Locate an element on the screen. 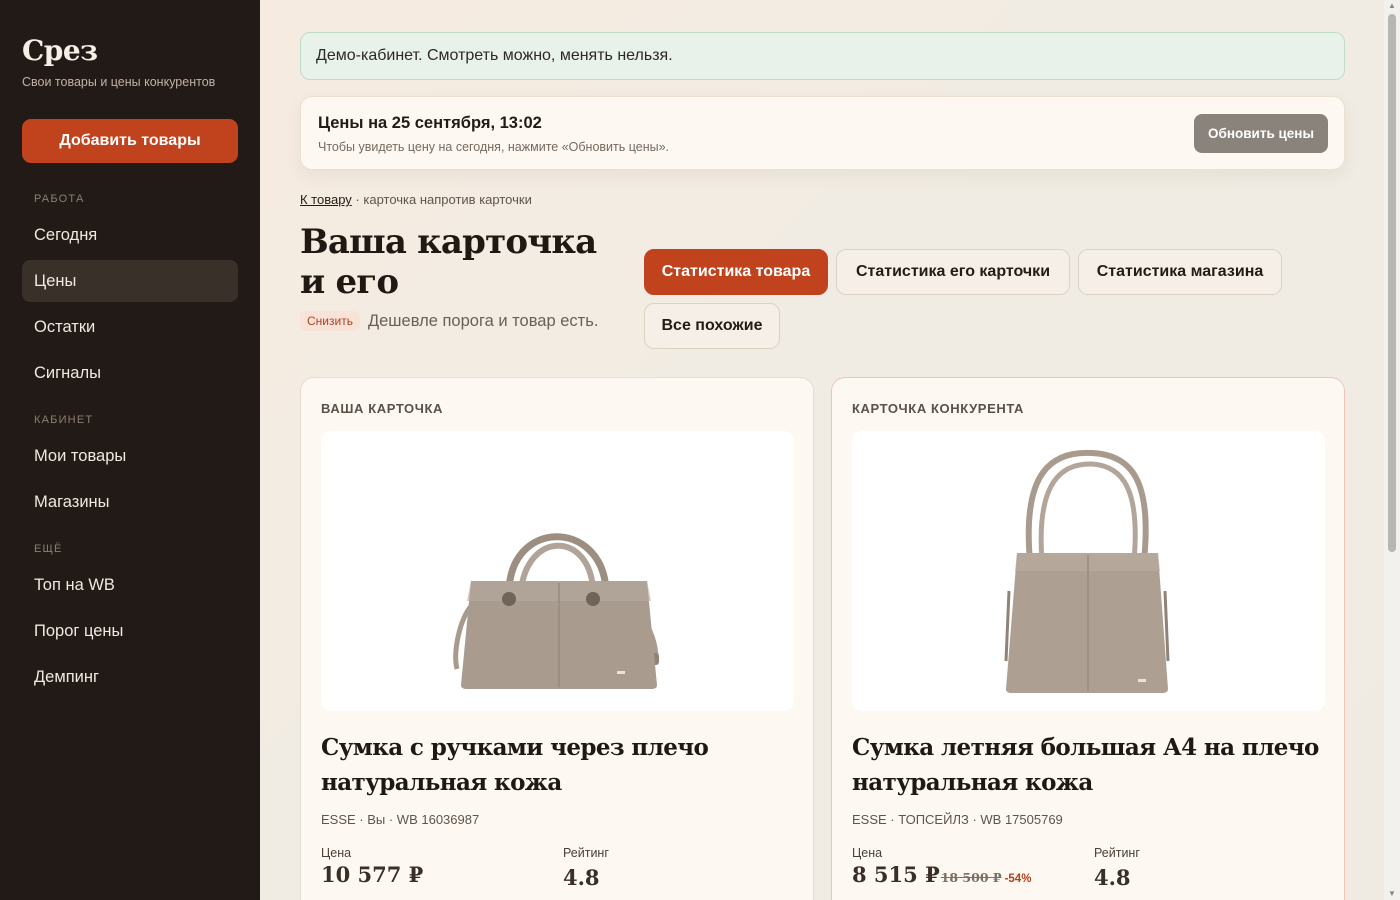 The width and height of the screenshot is (1400, 900). price-value: 8 515 ₽ 18 500 ₽ -54% is located at coordinates (941, 874).